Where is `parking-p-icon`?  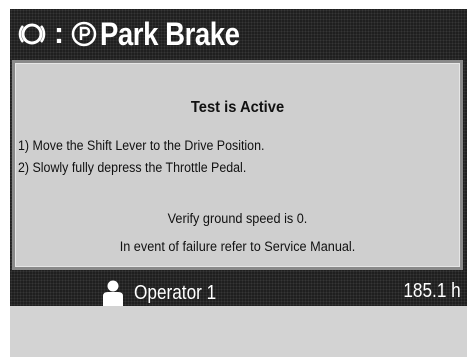 parking-p-icon is located at coordinates (84, 34).